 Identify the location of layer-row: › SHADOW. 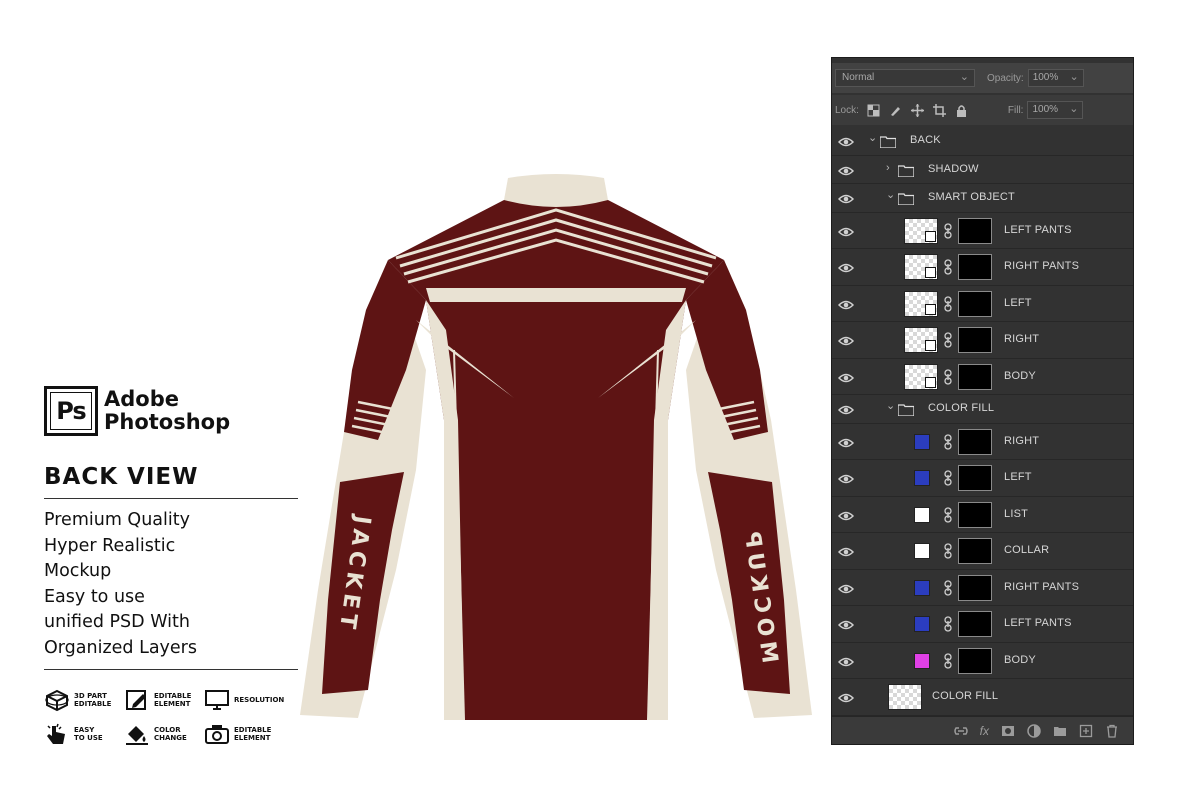
(982, 170).